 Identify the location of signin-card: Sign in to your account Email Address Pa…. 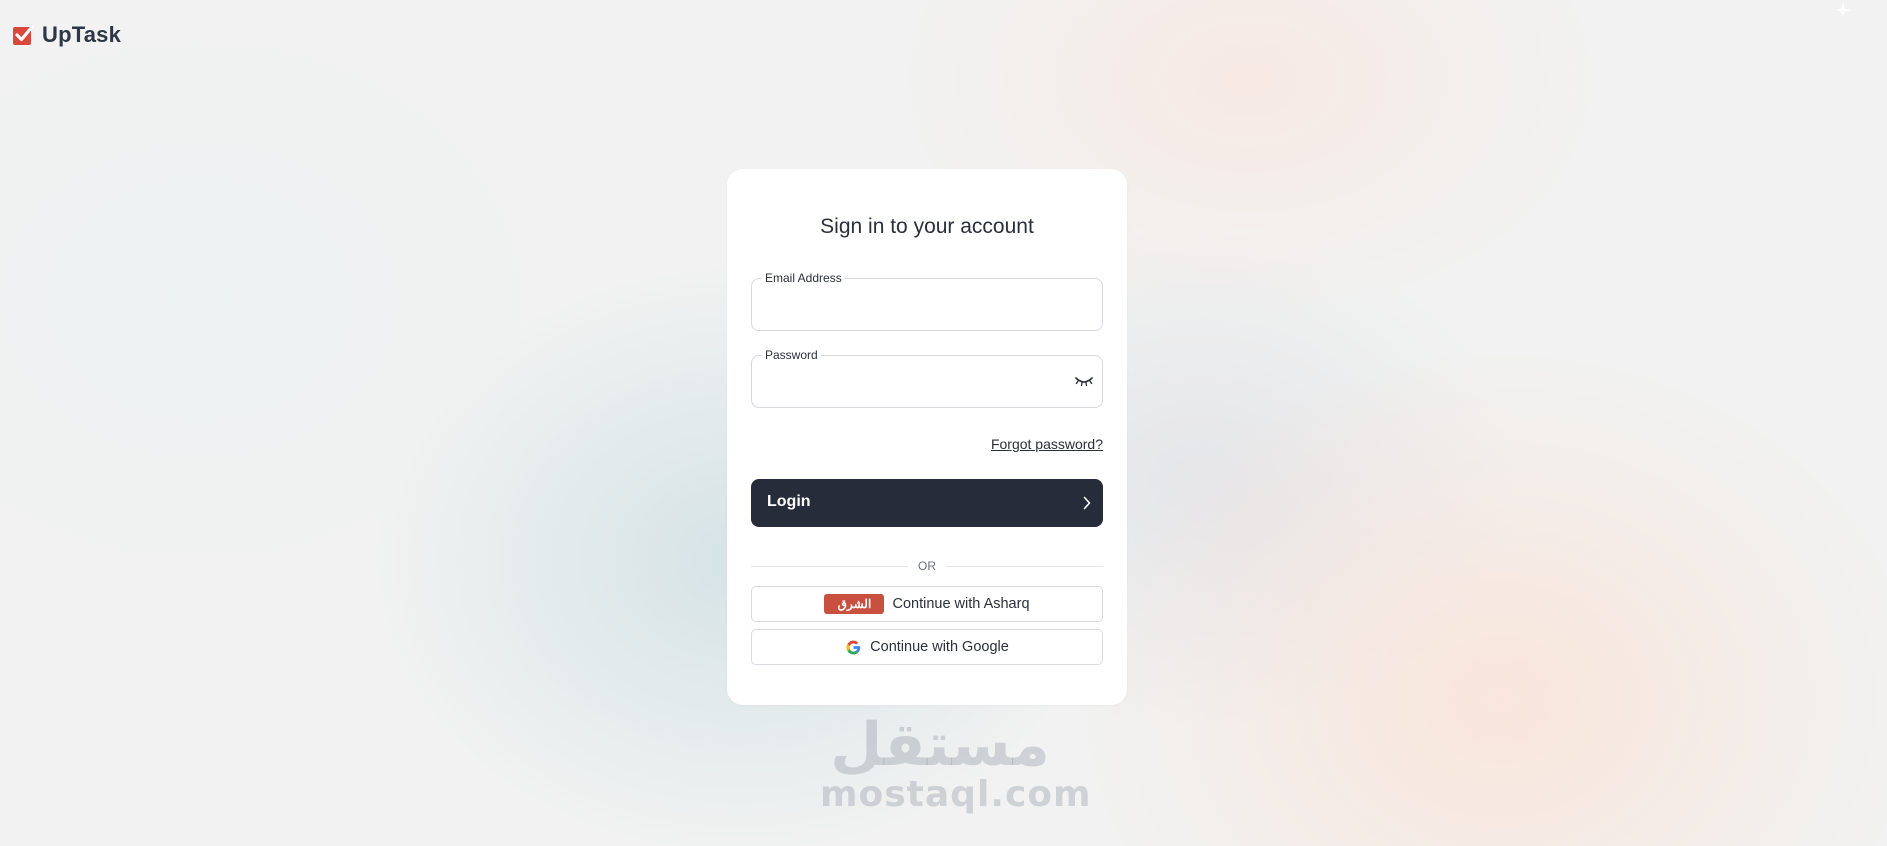
(927, 437).